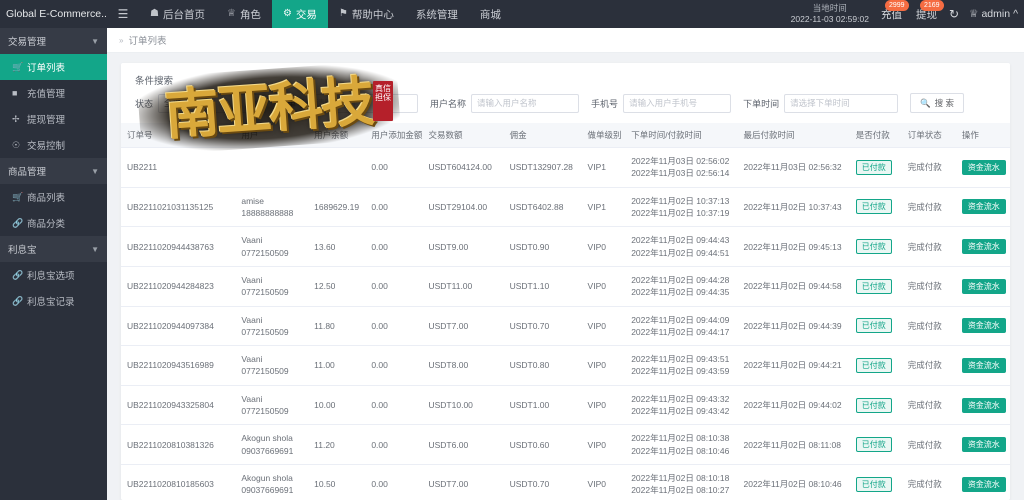  I want to click on sidebar-group-label-product: 商品管理, so click(27, 172).